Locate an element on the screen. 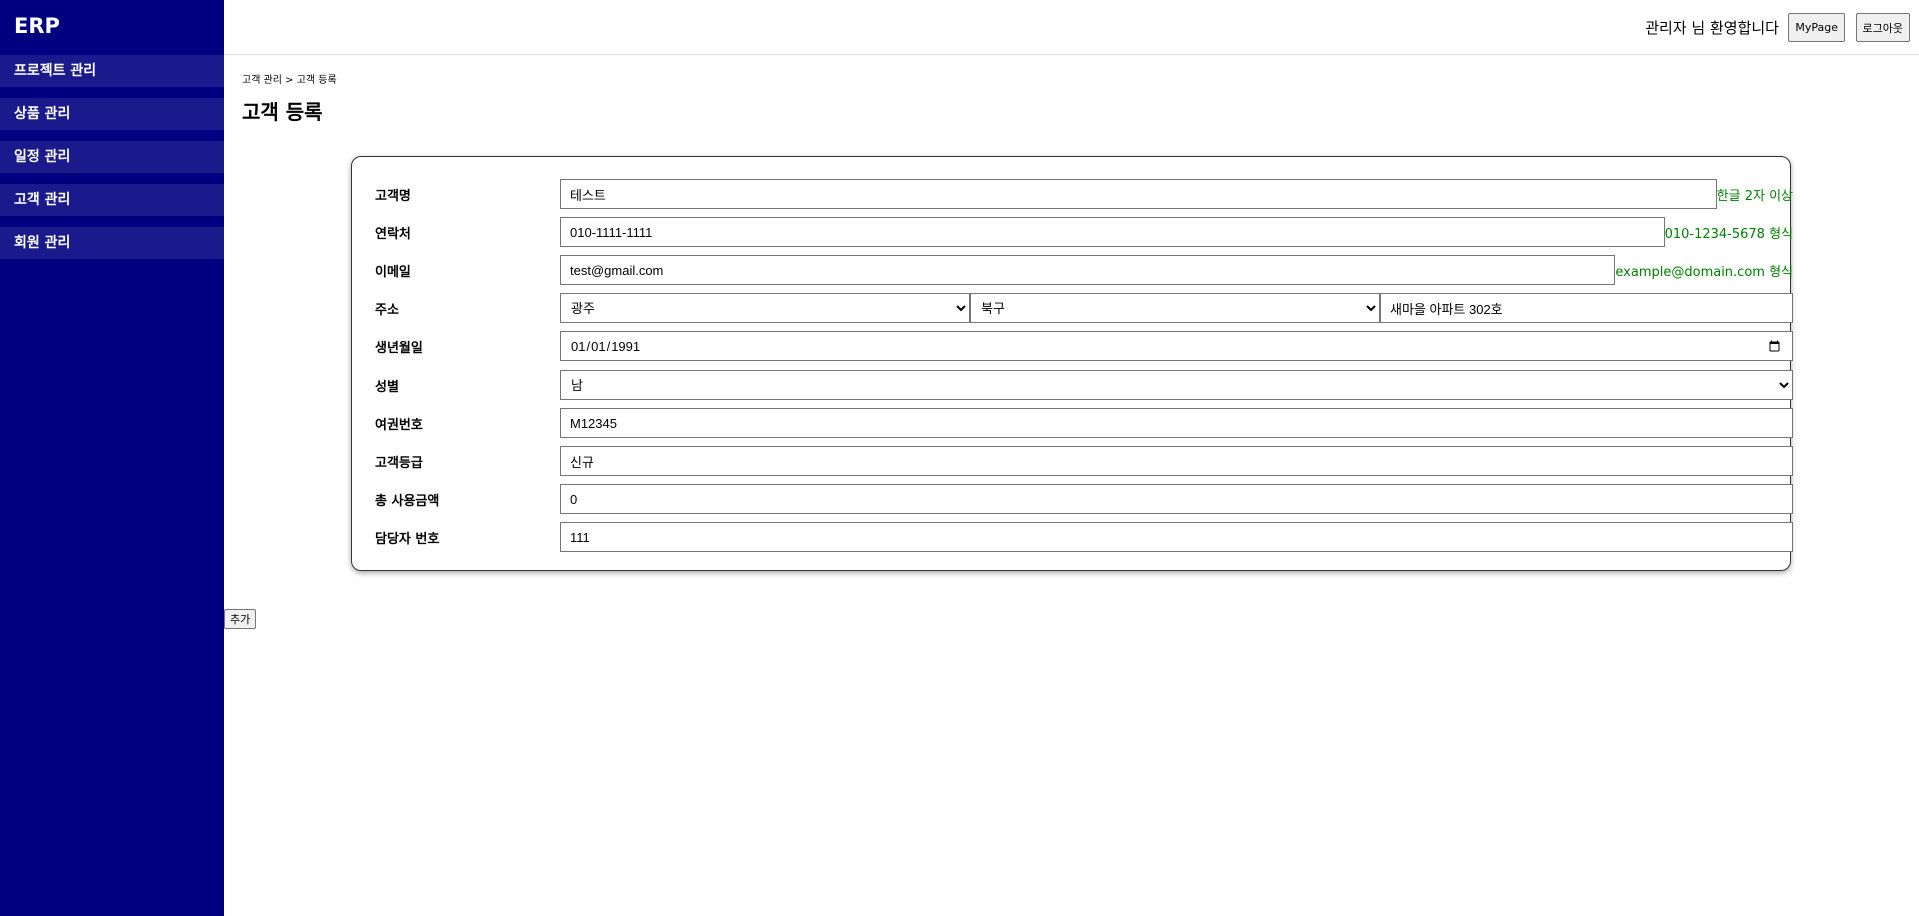 This screenshot has height=916, width=1919. form-row-email: 이메일 example@domain.com 형식 is located at coordinates (1084, 270).